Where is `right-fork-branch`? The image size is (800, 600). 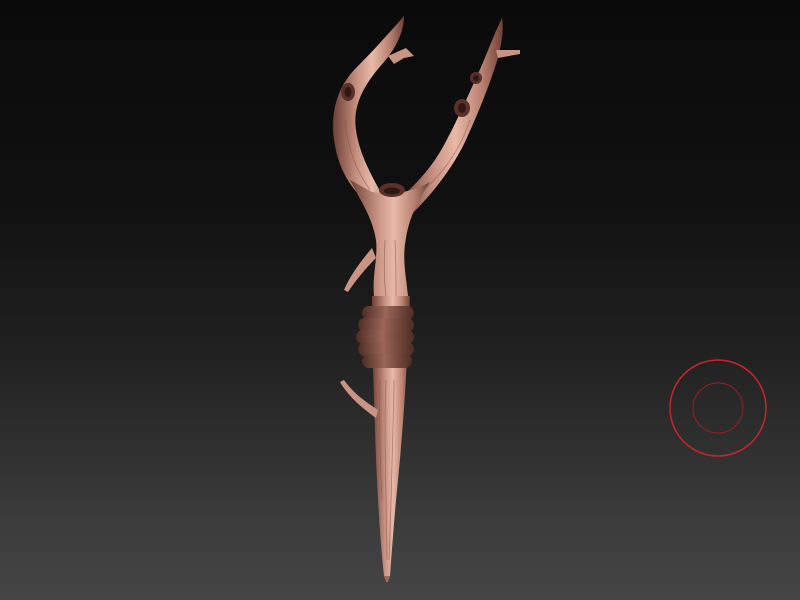 right-fork-branch is located at coordinates (450, 116).